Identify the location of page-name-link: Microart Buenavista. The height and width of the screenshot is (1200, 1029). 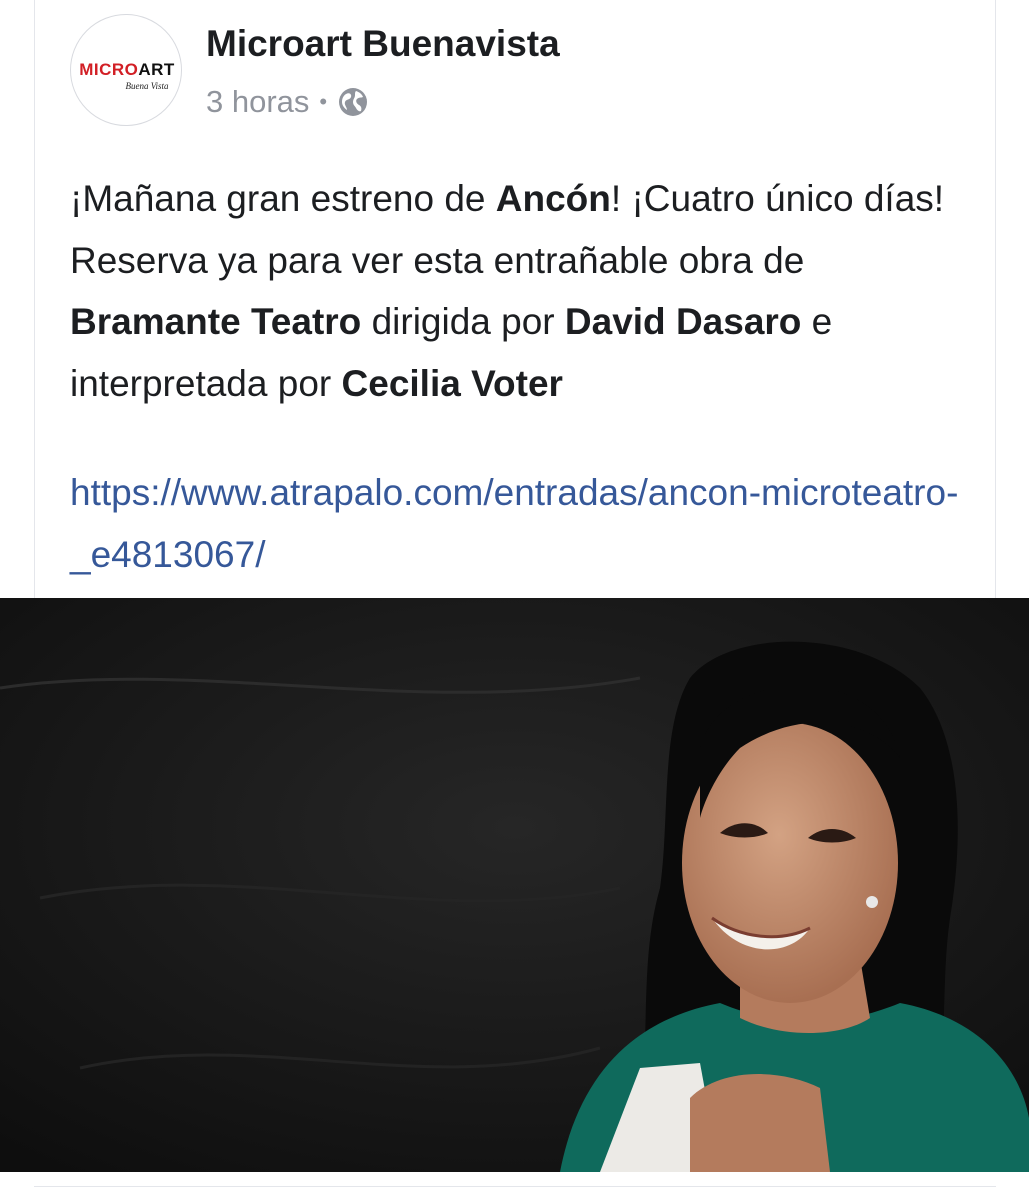
(383, 44).